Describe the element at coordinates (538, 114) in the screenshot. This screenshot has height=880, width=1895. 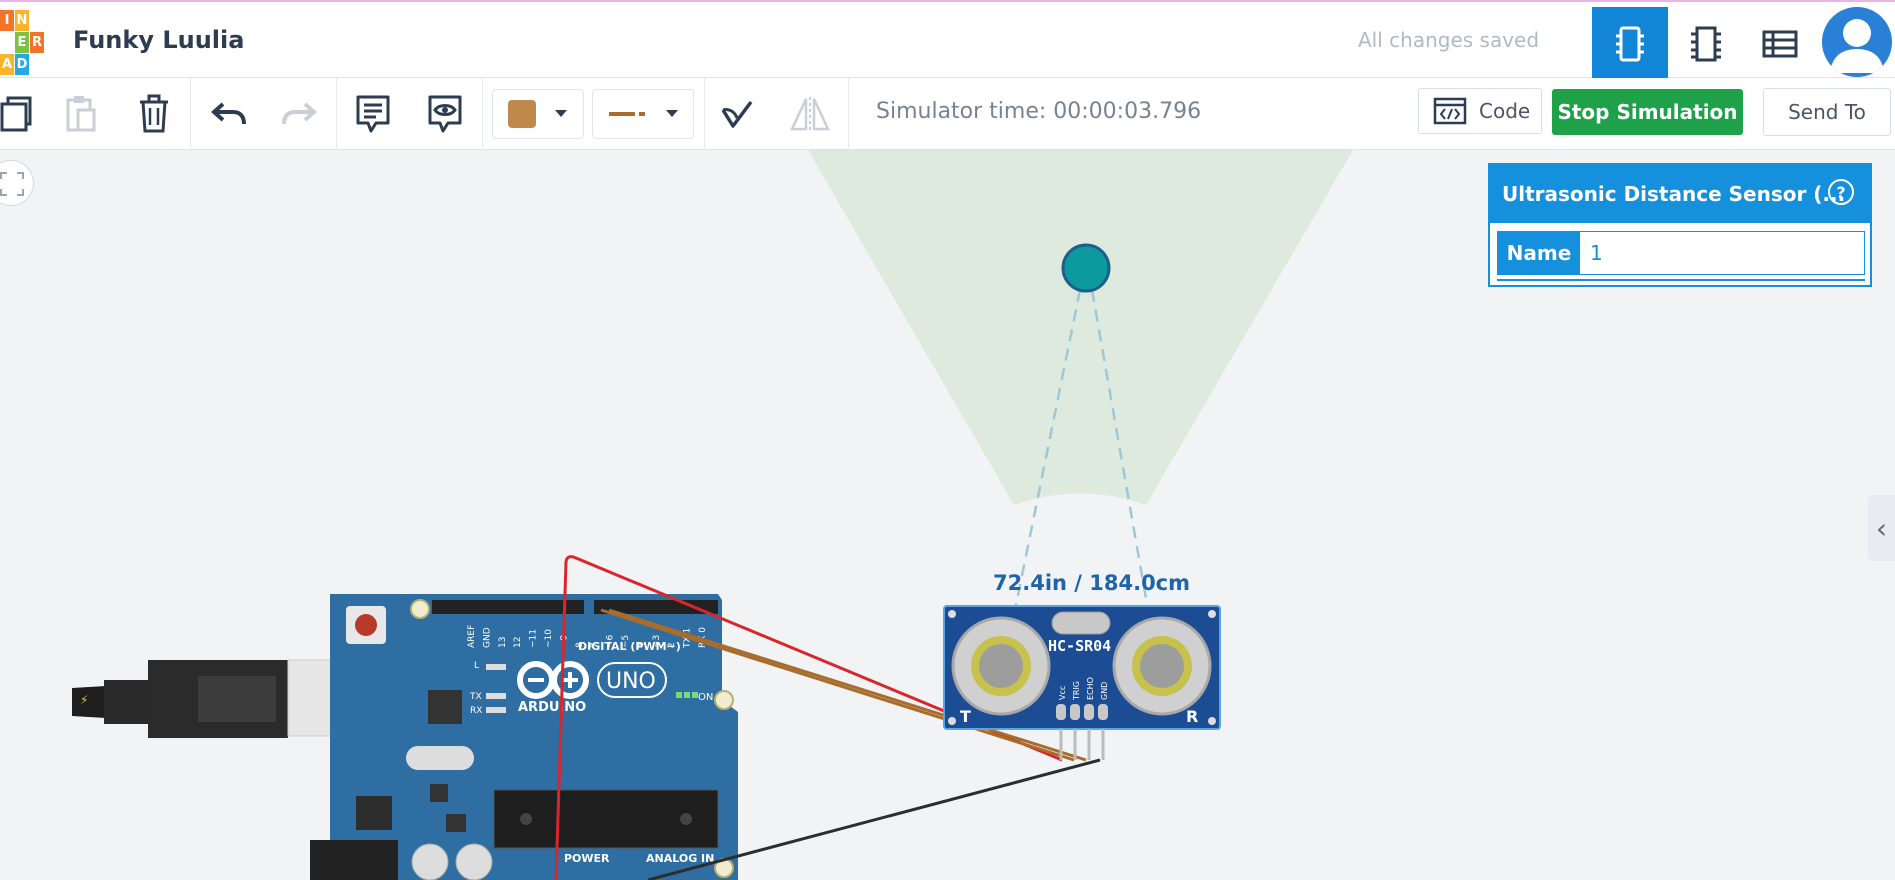
I see `color-picker` at that location.